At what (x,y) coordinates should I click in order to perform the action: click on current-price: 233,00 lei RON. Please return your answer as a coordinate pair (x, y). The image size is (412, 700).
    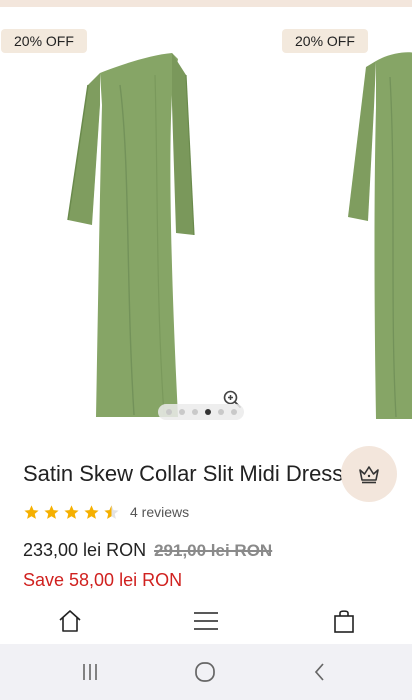
    Looking at the image, I should click on (85, 550).